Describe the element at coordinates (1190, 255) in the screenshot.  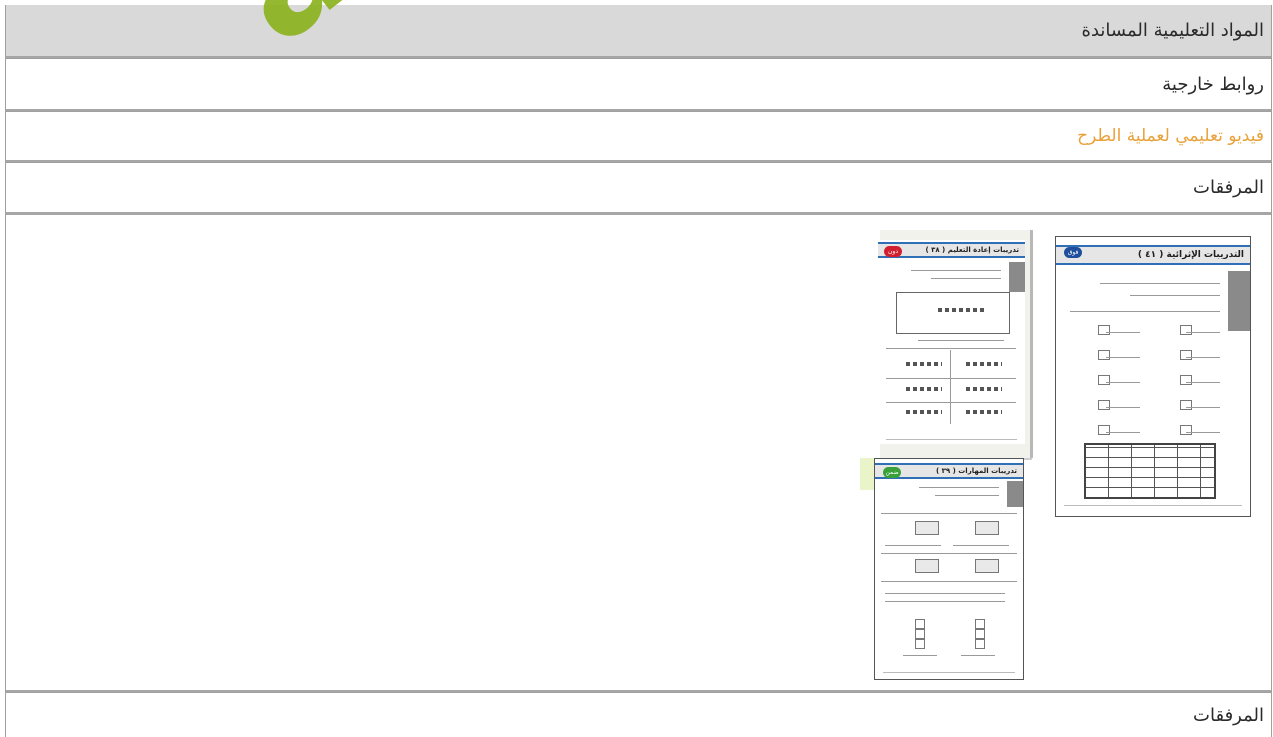
I see `worksheet-title: التدريبات الإثرائية ( ٤١ )` at that location.